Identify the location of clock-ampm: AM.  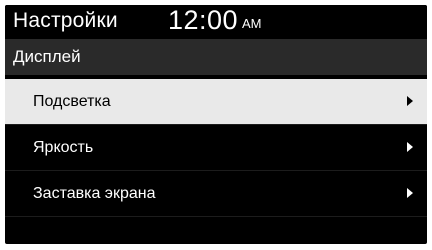
(252, 23).